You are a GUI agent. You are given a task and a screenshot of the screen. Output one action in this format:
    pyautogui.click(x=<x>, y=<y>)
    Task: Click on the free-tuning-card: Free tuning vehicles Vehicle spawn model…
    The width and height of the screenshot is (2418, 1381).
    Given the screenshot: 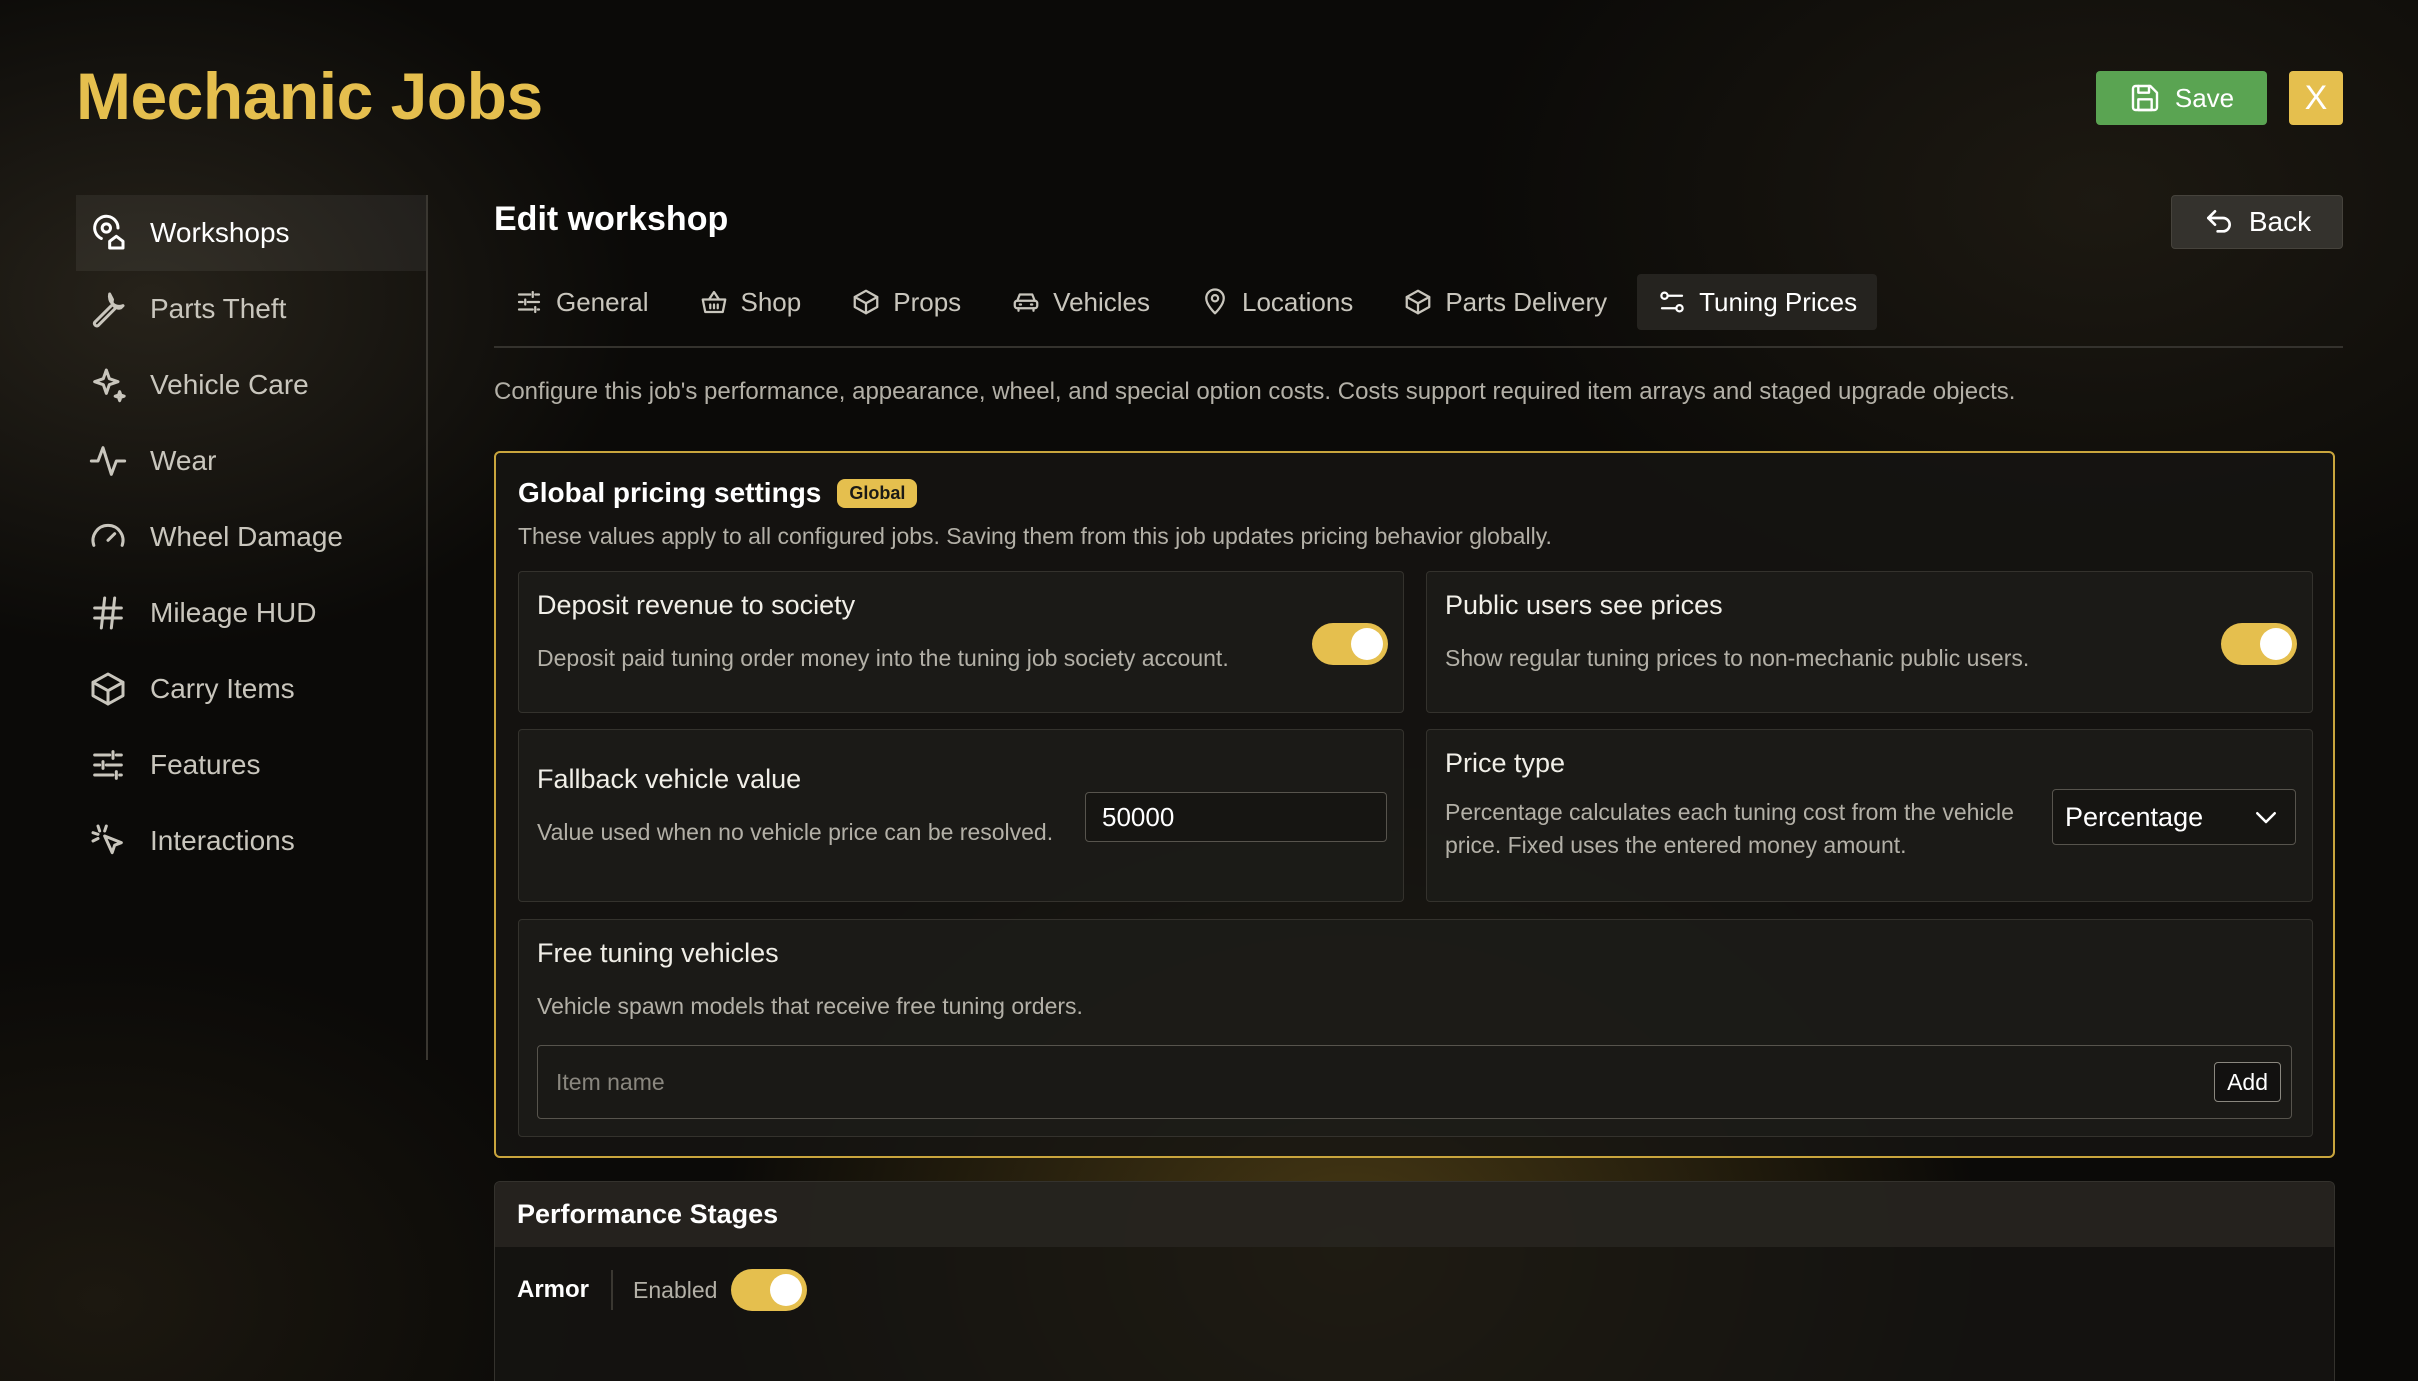 What is the action you would take?
    pyautogui.click(x=1415, y=1028)
    